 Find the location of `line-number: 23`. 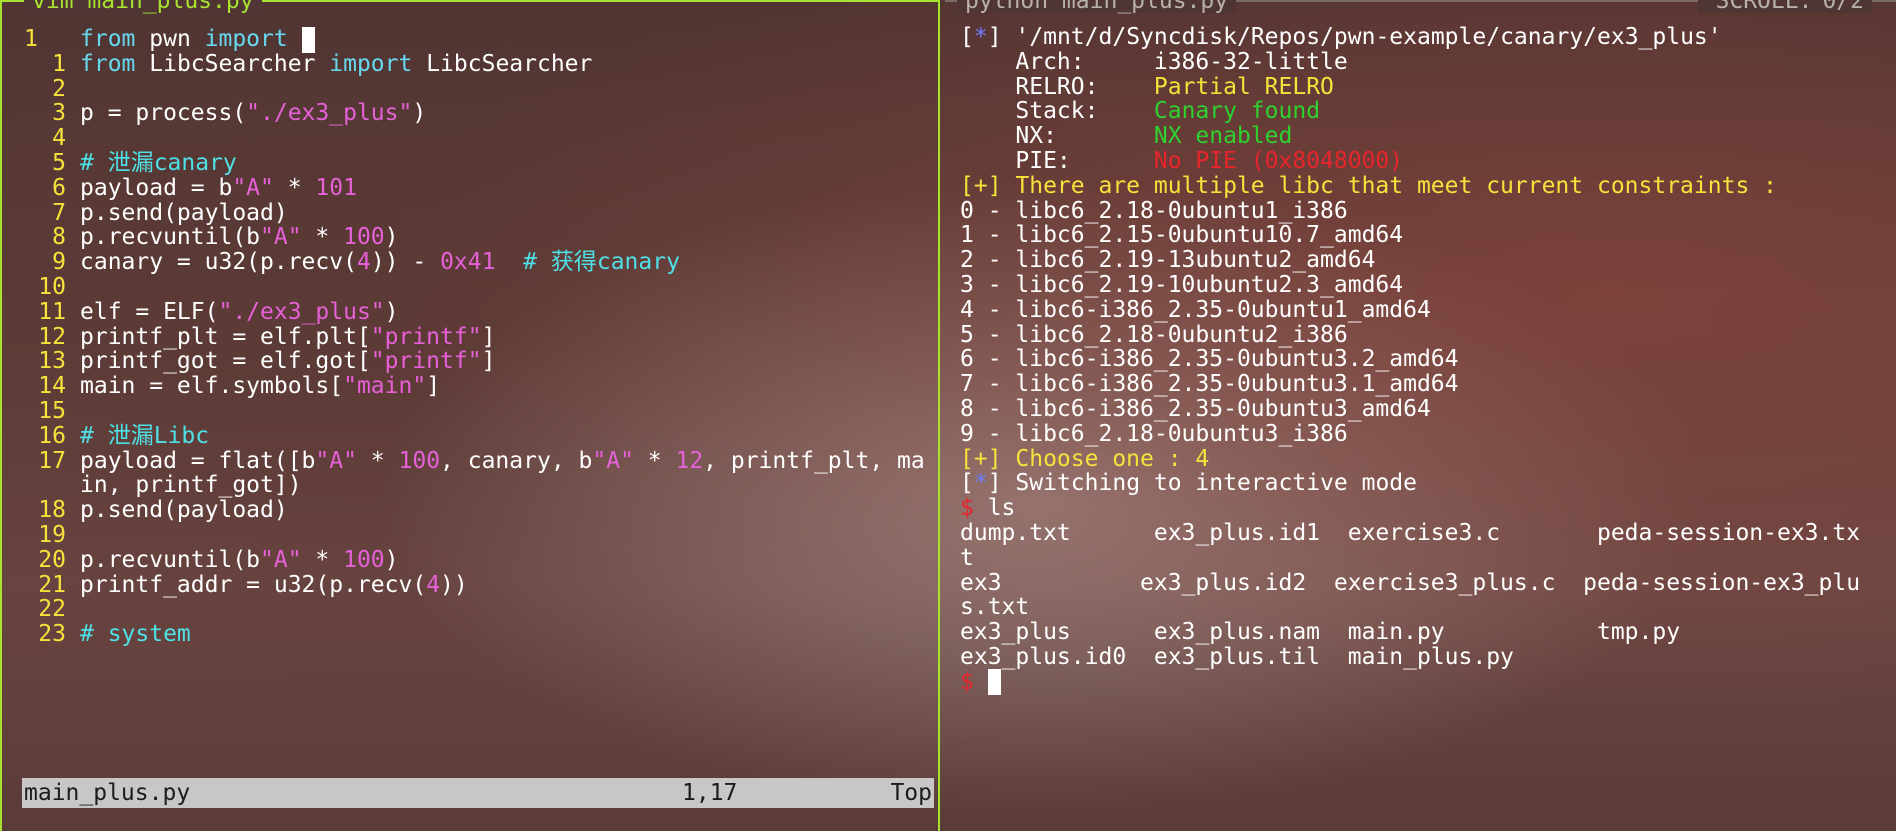

line-number: 23 is located at coordinates (52, 634).